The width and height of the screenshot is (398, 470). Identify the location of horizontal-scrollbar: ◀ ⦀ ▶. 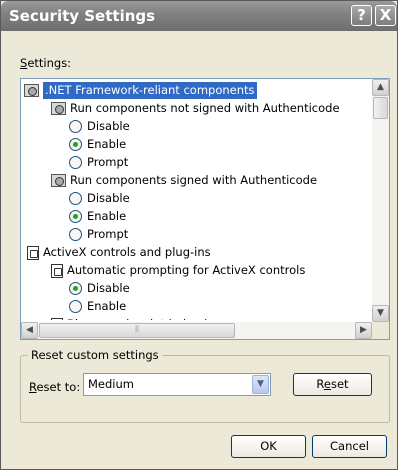
(196, 330).